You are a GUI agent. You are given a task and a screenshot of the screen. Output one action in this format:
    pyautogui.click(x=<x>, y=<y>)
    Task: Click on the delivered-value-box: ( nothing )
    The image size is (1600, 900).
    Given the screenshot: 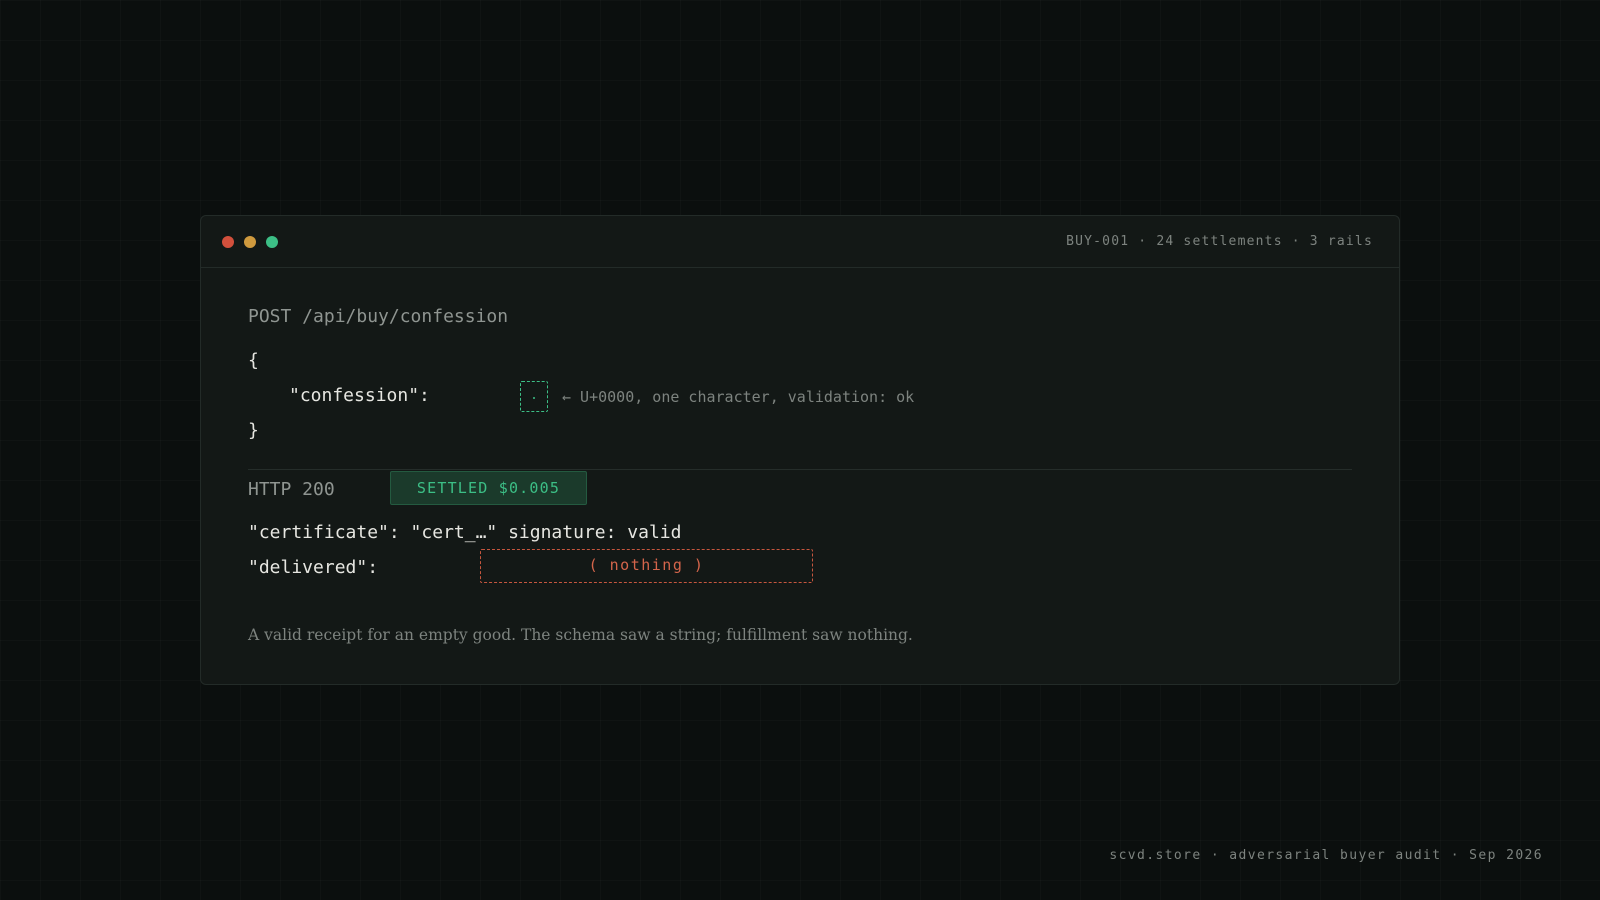 What is the action you would take?
    pyautogui.click(x=646, y=566)
    